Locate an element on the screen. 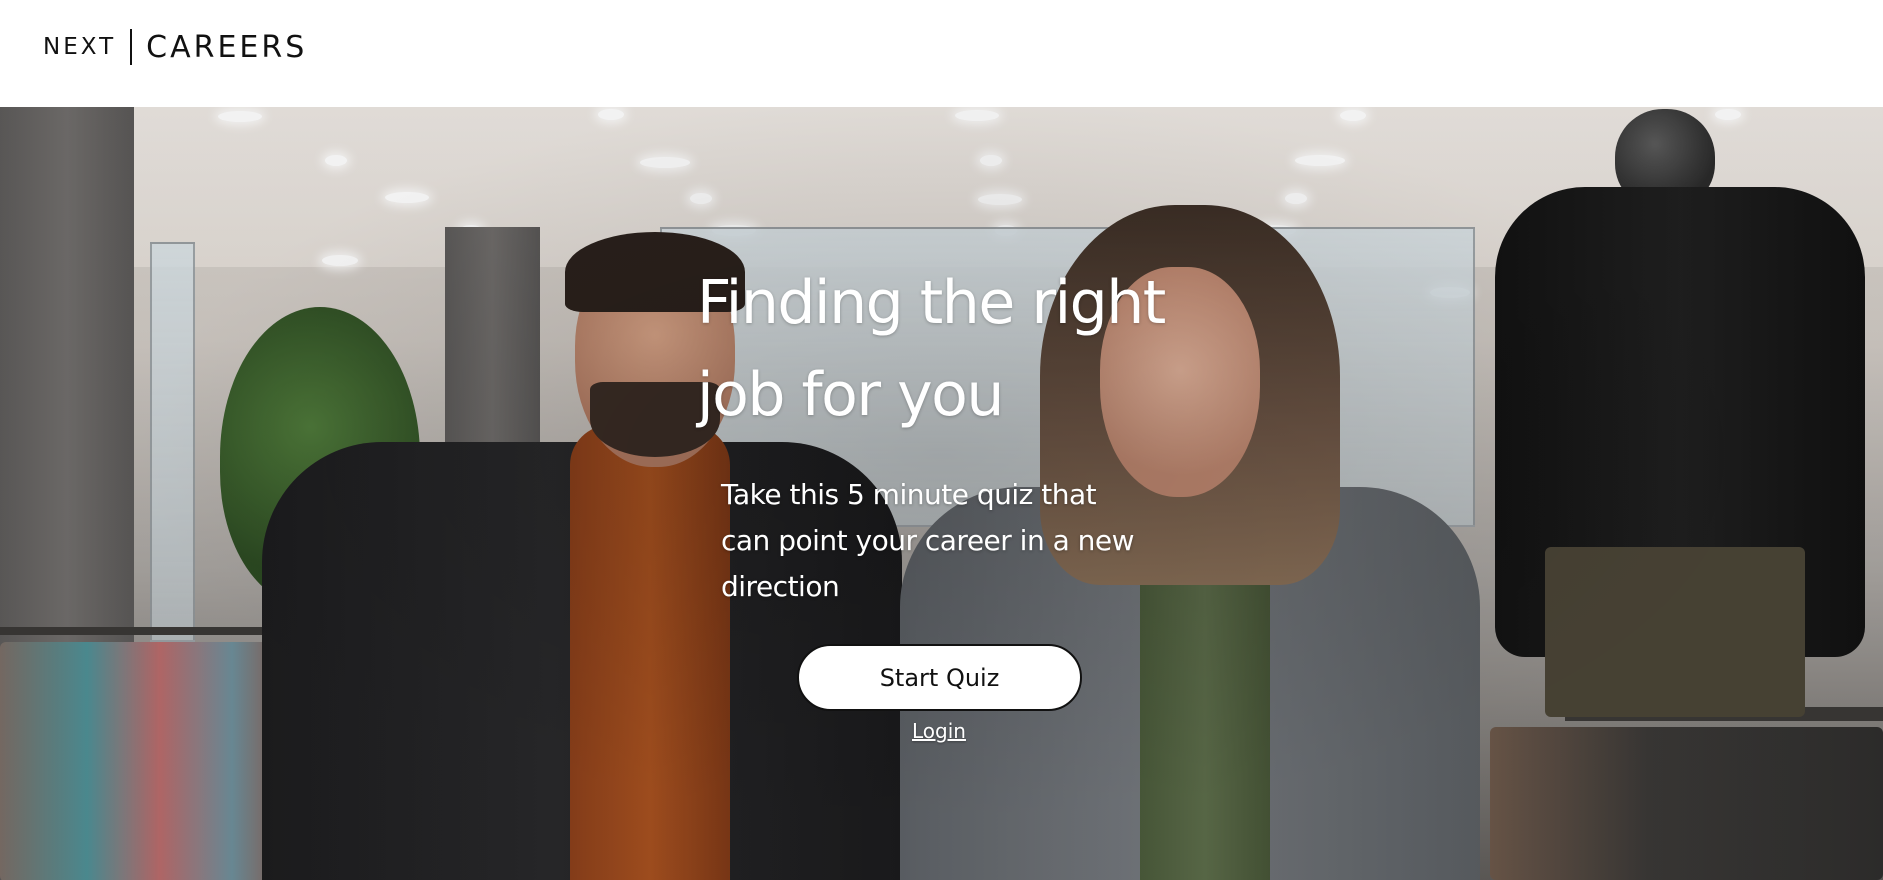 Image resolution: width=1883 pixels, height=880 pixels. hero-subtitle-line-3: direction is located at coordinates (780, 586).